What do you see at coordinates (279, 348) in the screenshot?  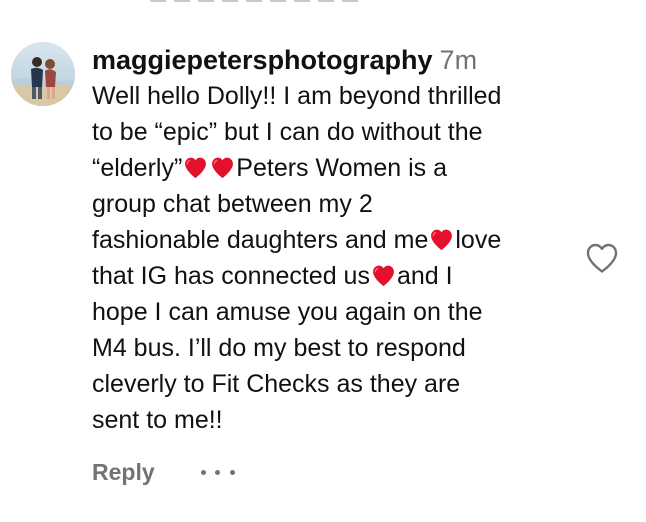 I see `comment-text-segment: M4 bus. I’ll do my best to respond` at bounding box center [279, 348].